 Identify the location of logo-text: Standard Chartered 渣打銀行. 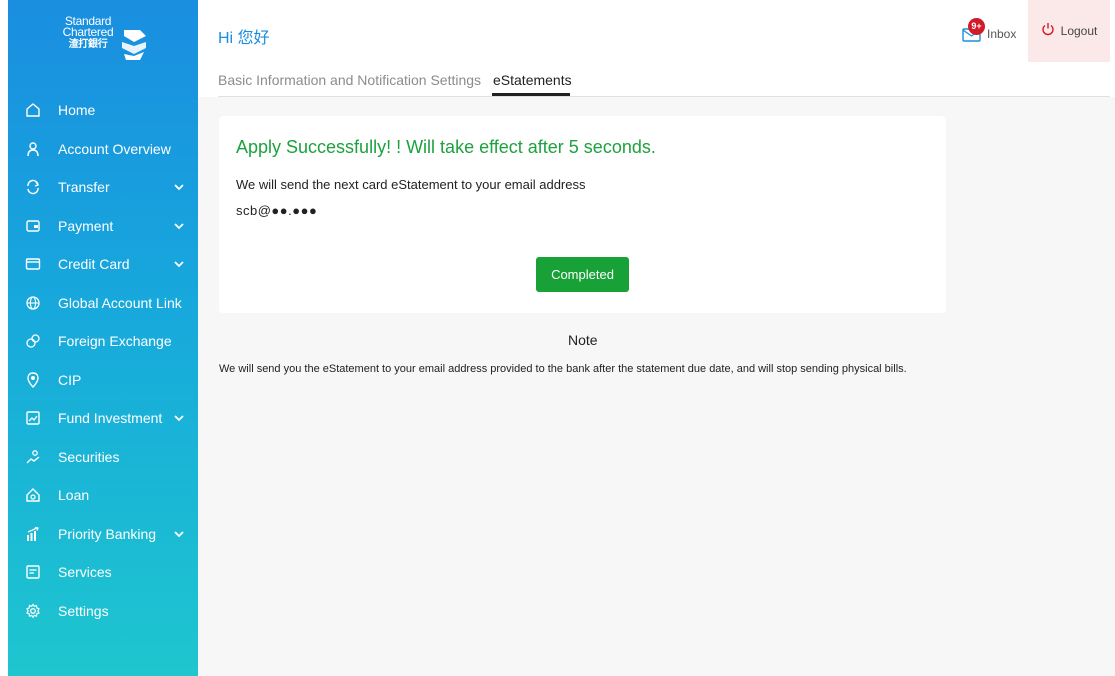
(88, 32).